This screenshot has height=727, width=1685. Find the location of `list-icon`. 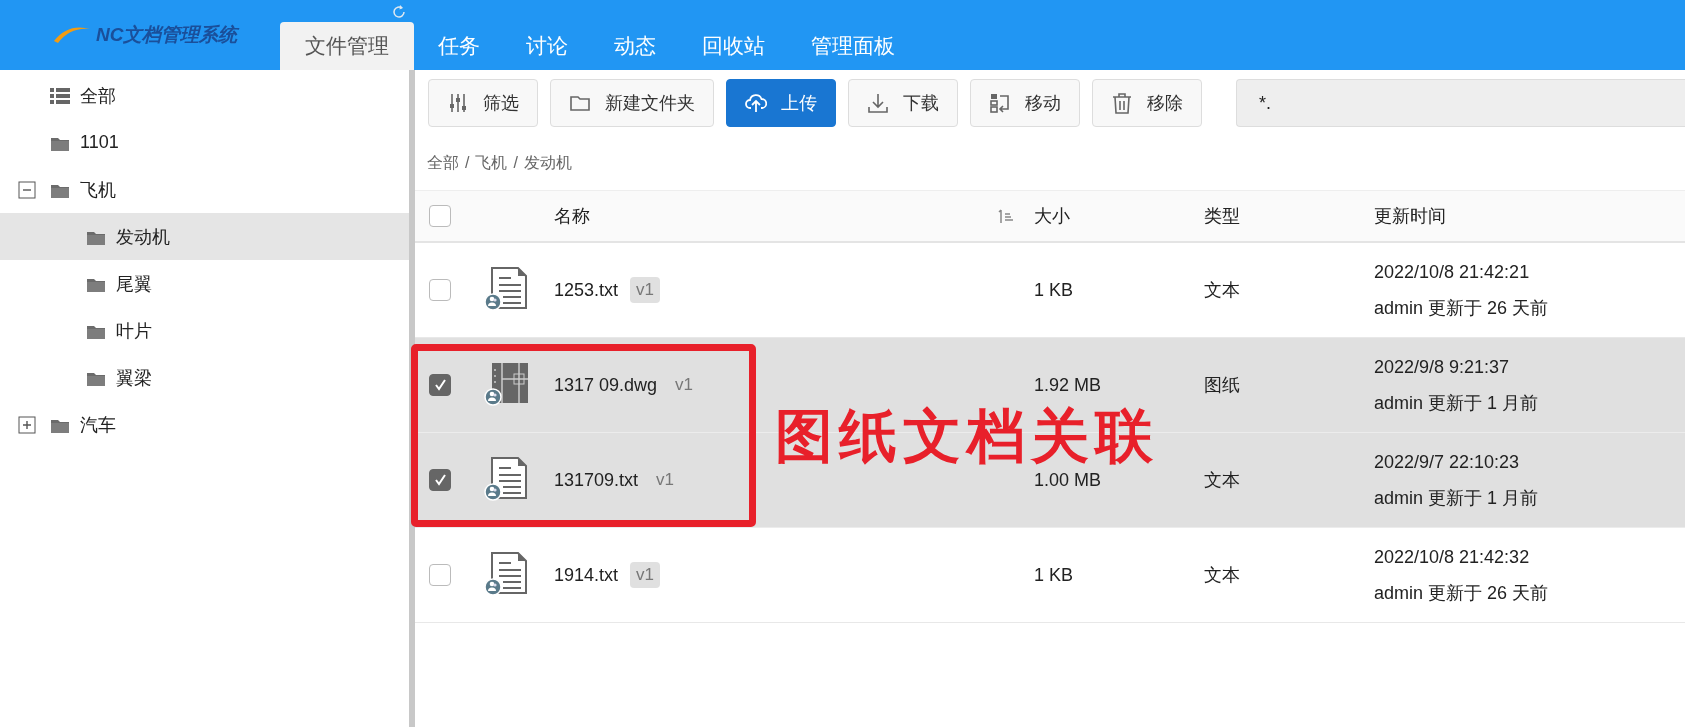

list-icon is located at coordinates (60, 95).